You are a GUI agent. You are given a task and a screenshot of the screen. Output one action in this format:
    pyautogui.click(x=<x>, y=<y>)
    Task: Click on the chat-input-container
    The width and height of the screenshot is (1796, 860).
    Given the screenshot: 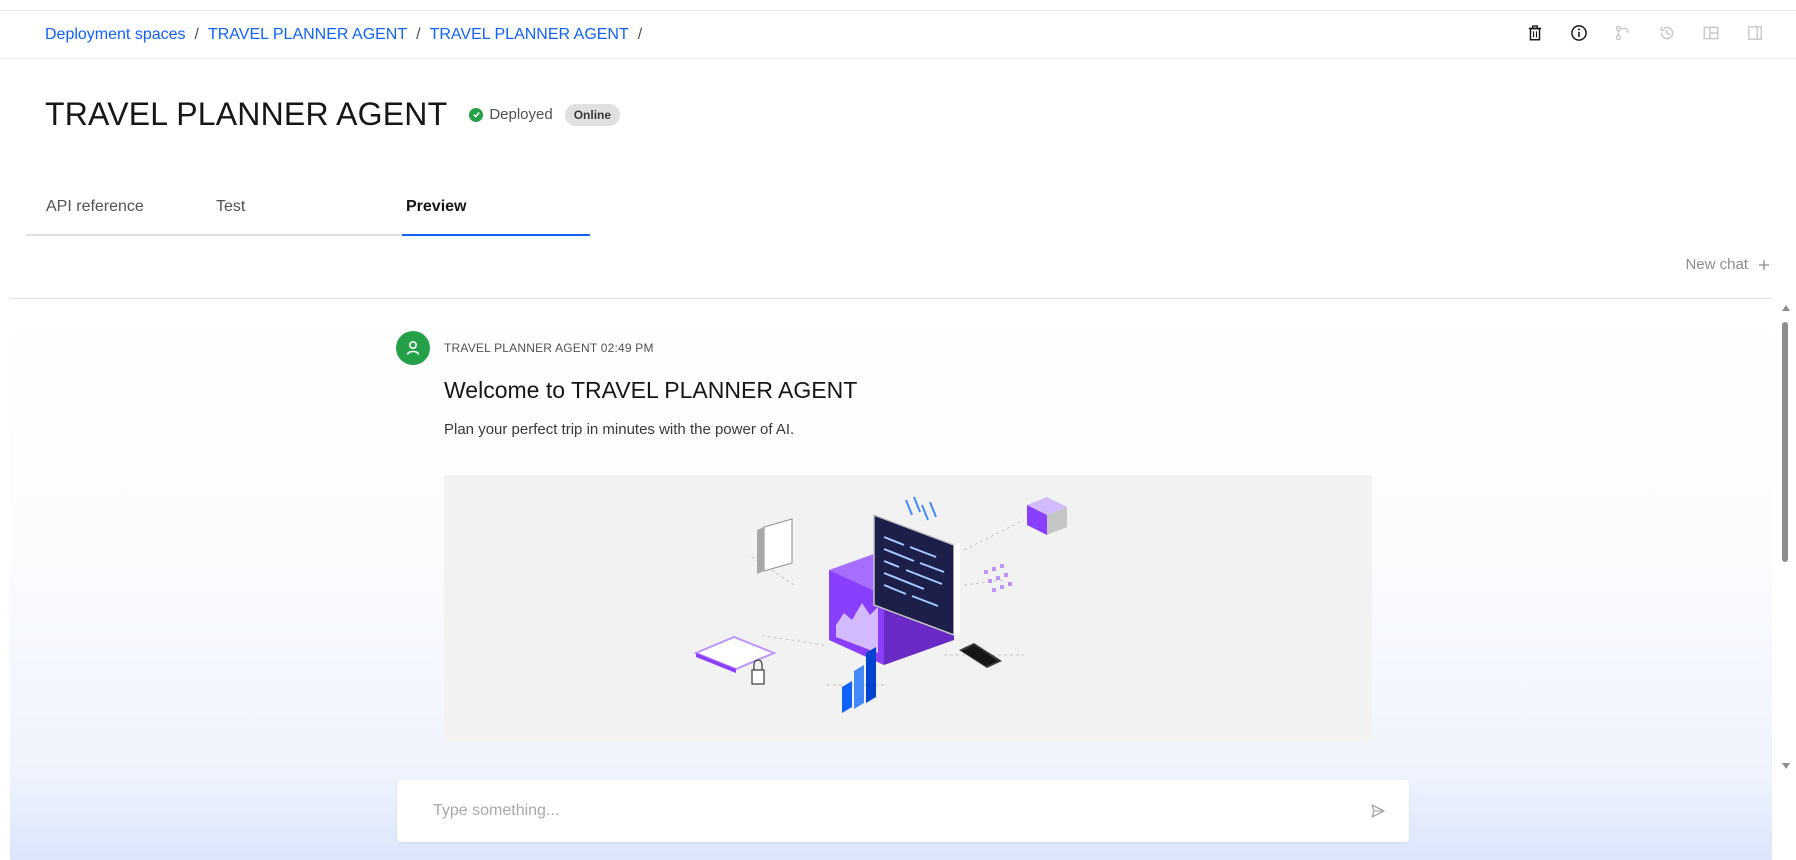 What is the action you would take?
    pyautogui.click(x=903, y=811)
    